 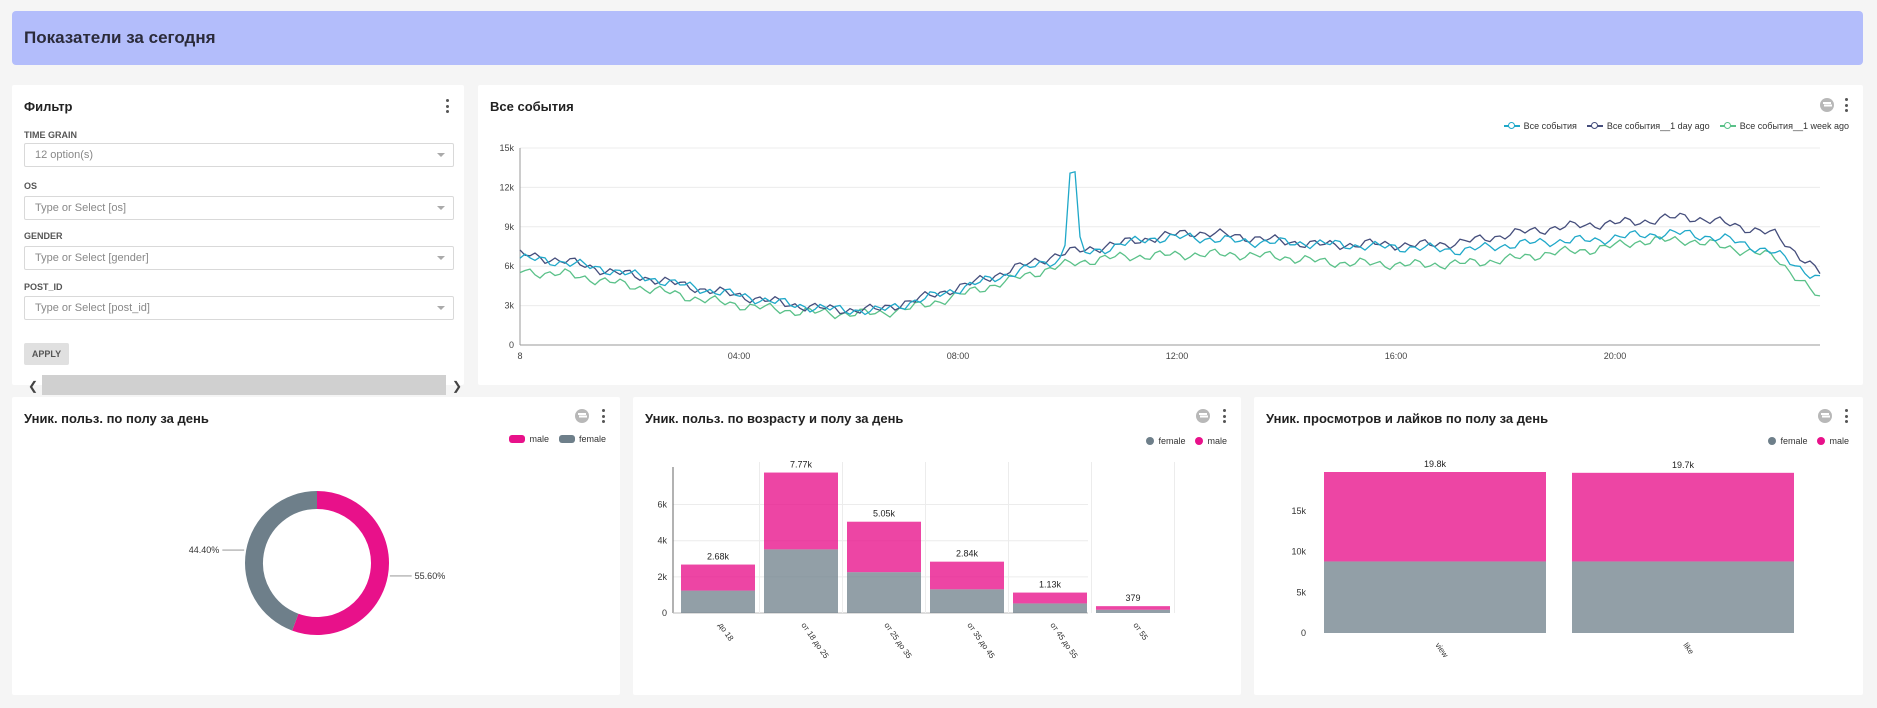 I want to click on gender-placeholder: Type or Select [gender], so click(x=92, y=258).